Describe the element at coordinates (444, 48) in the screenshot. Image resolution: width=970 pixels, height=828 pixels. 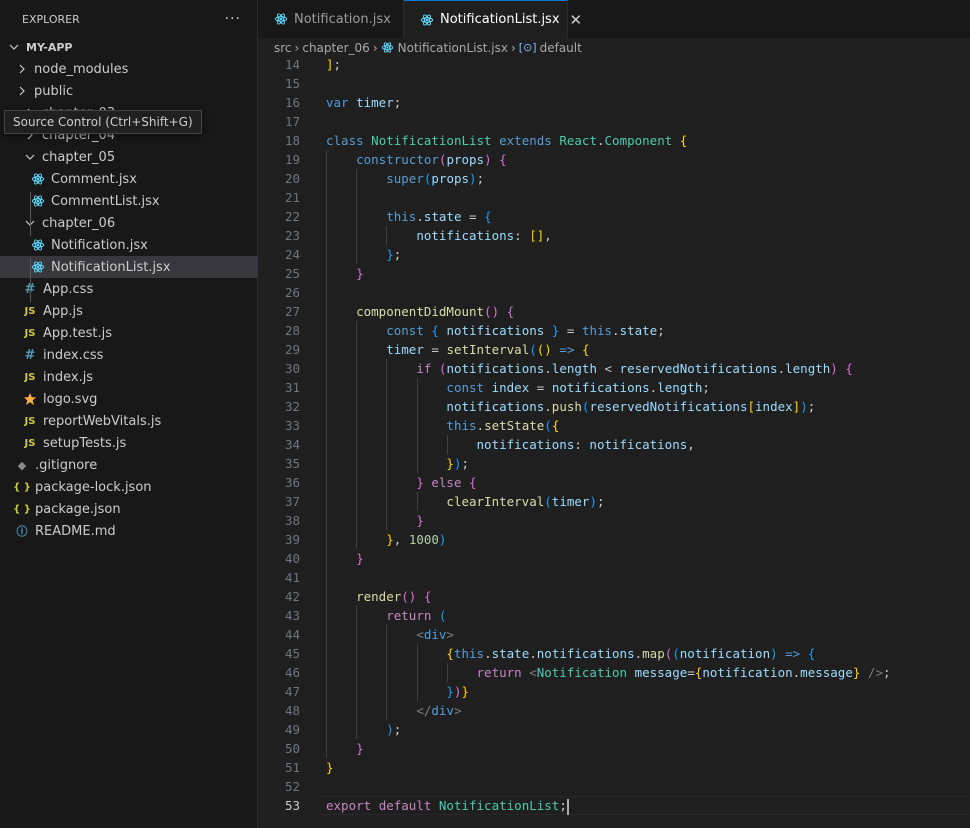
I see `breadcrumb-notificationlist-jsx: NotificationList.jsx` at that location.